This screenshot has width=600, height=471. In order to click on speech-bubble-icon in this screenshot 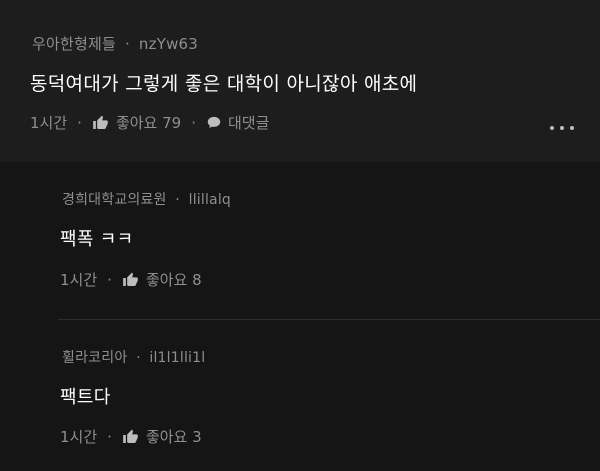, I will do `click(214, 122)`.